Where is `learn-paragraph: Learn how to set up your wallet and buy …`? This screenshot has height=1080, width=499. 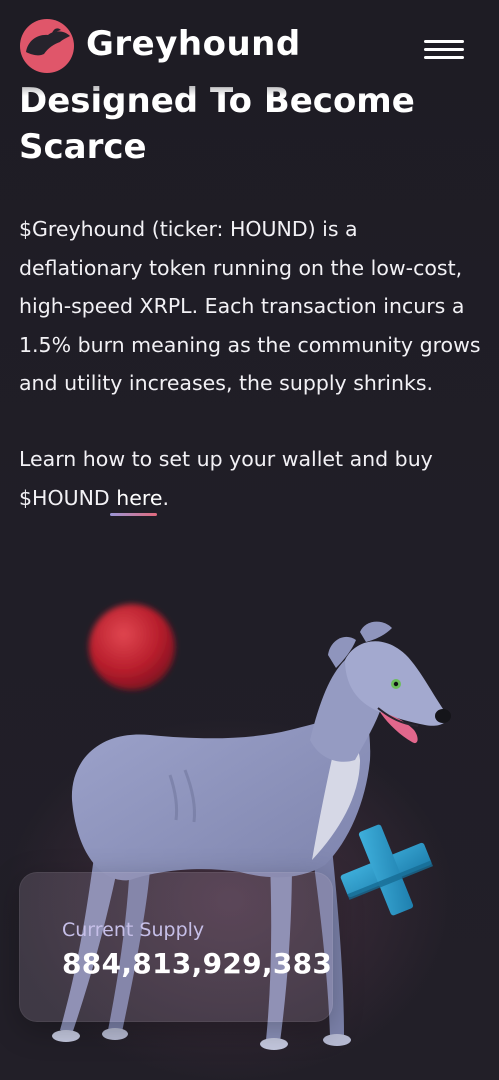
learn-paragraph: Learn how to set up your wallet and buy … is located at coordinates (252, 478).